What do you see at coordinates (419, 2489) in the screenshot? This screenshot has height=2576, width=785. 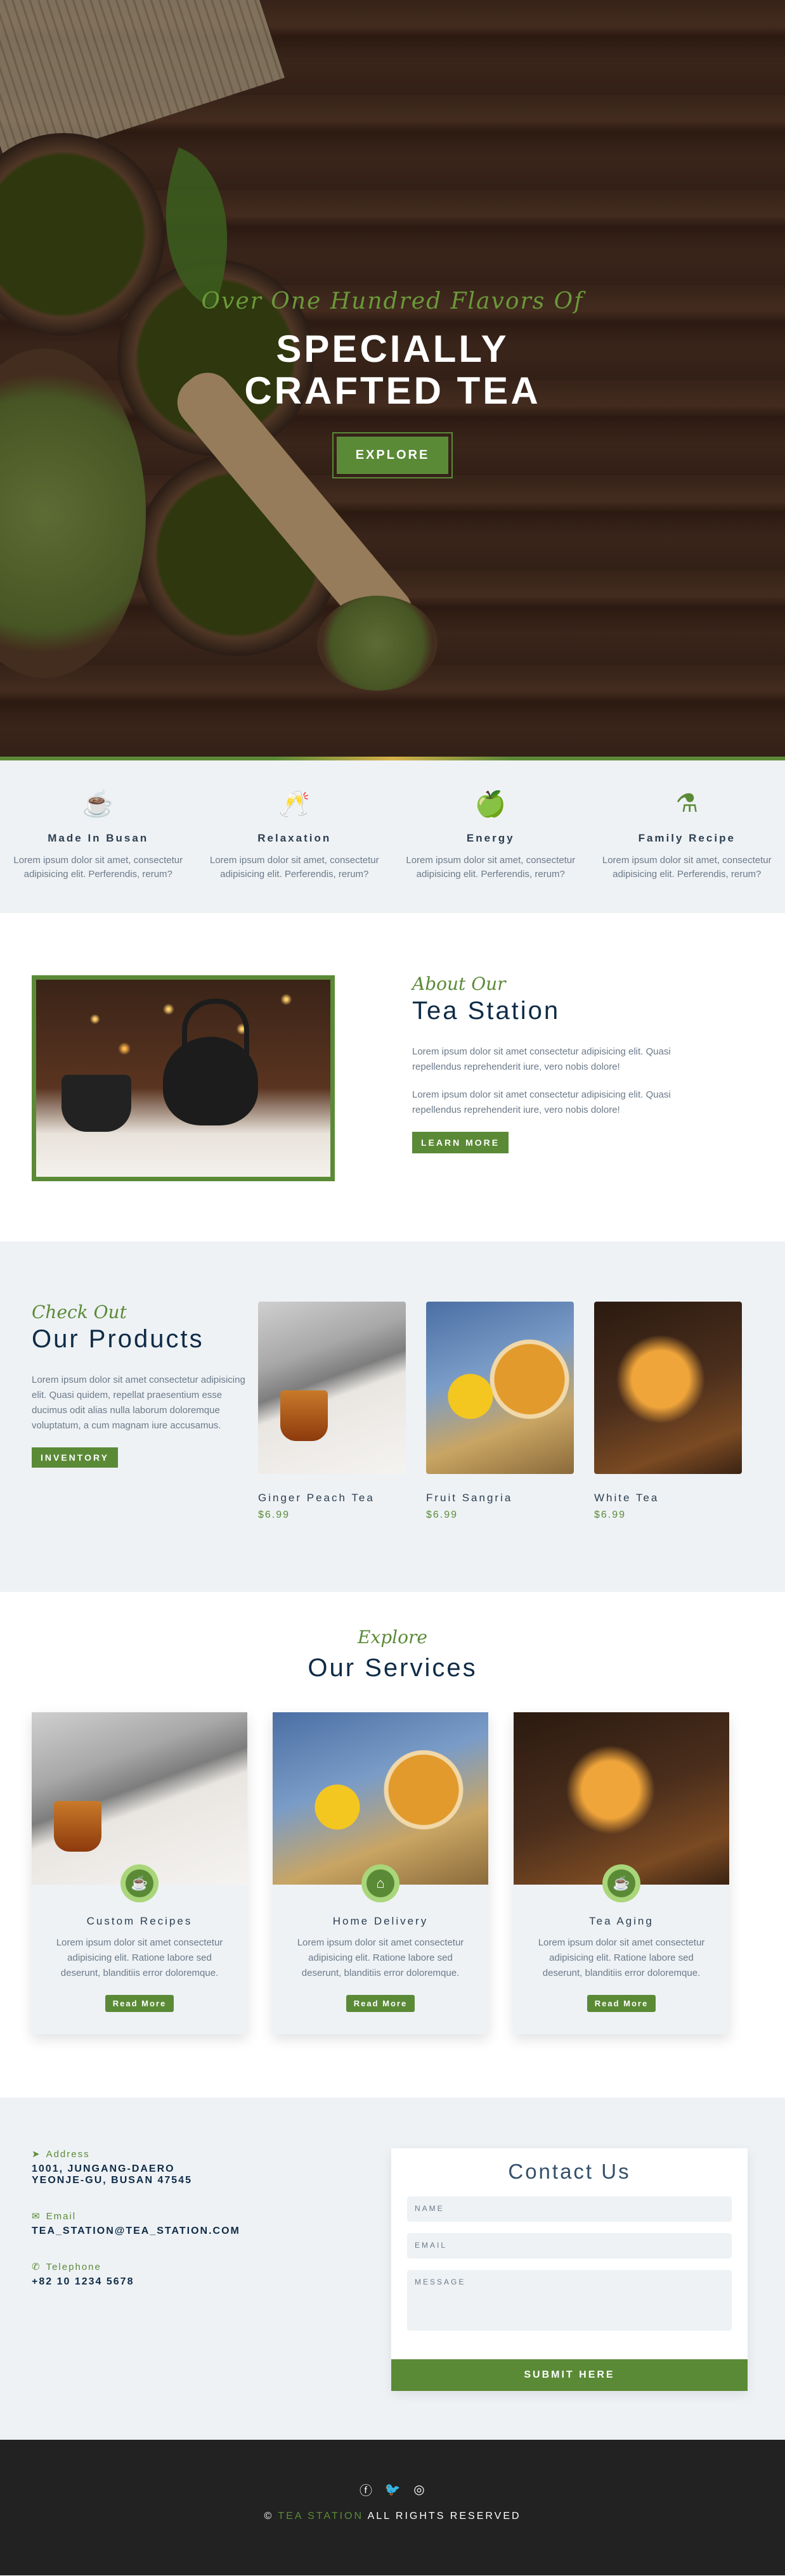 I see `instagram-icon: ◎` at bounding box center [419, 2489].